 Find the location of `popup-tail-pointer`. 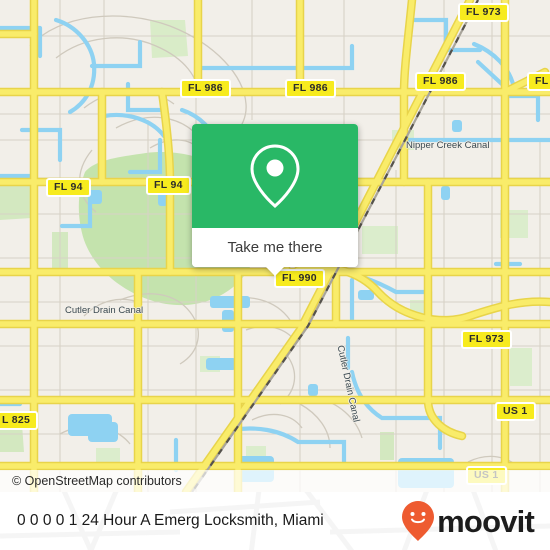

popup-tail-pointer is located at coordinates (275, 271).